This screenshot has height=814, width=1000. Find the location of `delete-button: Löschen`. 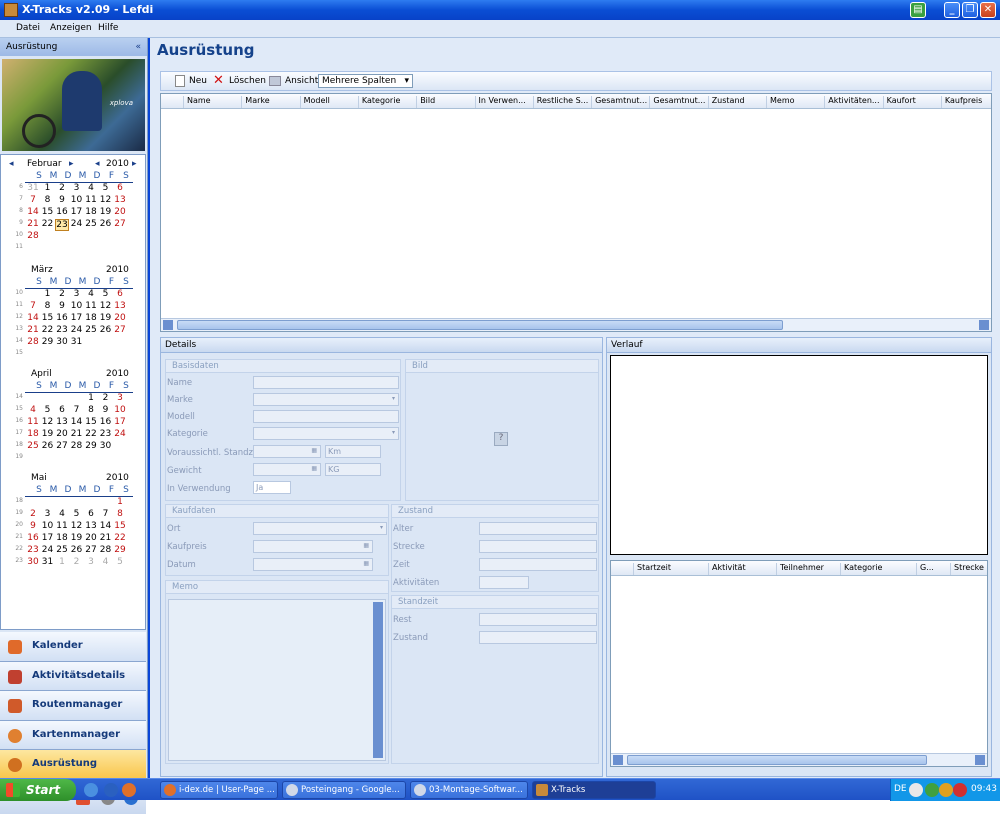

delete-button: Löschen is located at coordinates (247, 81).